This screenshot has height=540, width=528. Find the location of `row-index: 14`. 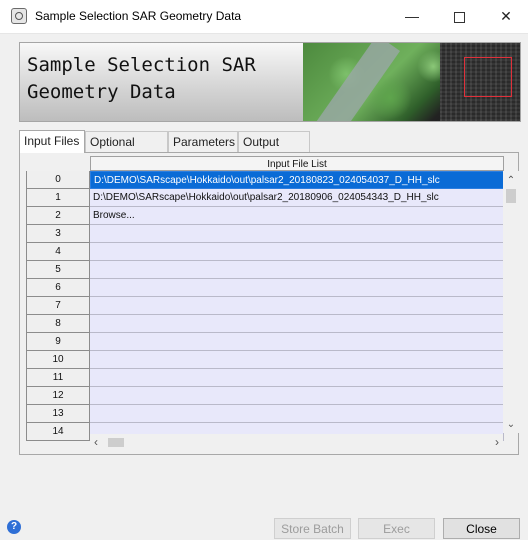

row-index: 14 is located at coordinates (58, 432).